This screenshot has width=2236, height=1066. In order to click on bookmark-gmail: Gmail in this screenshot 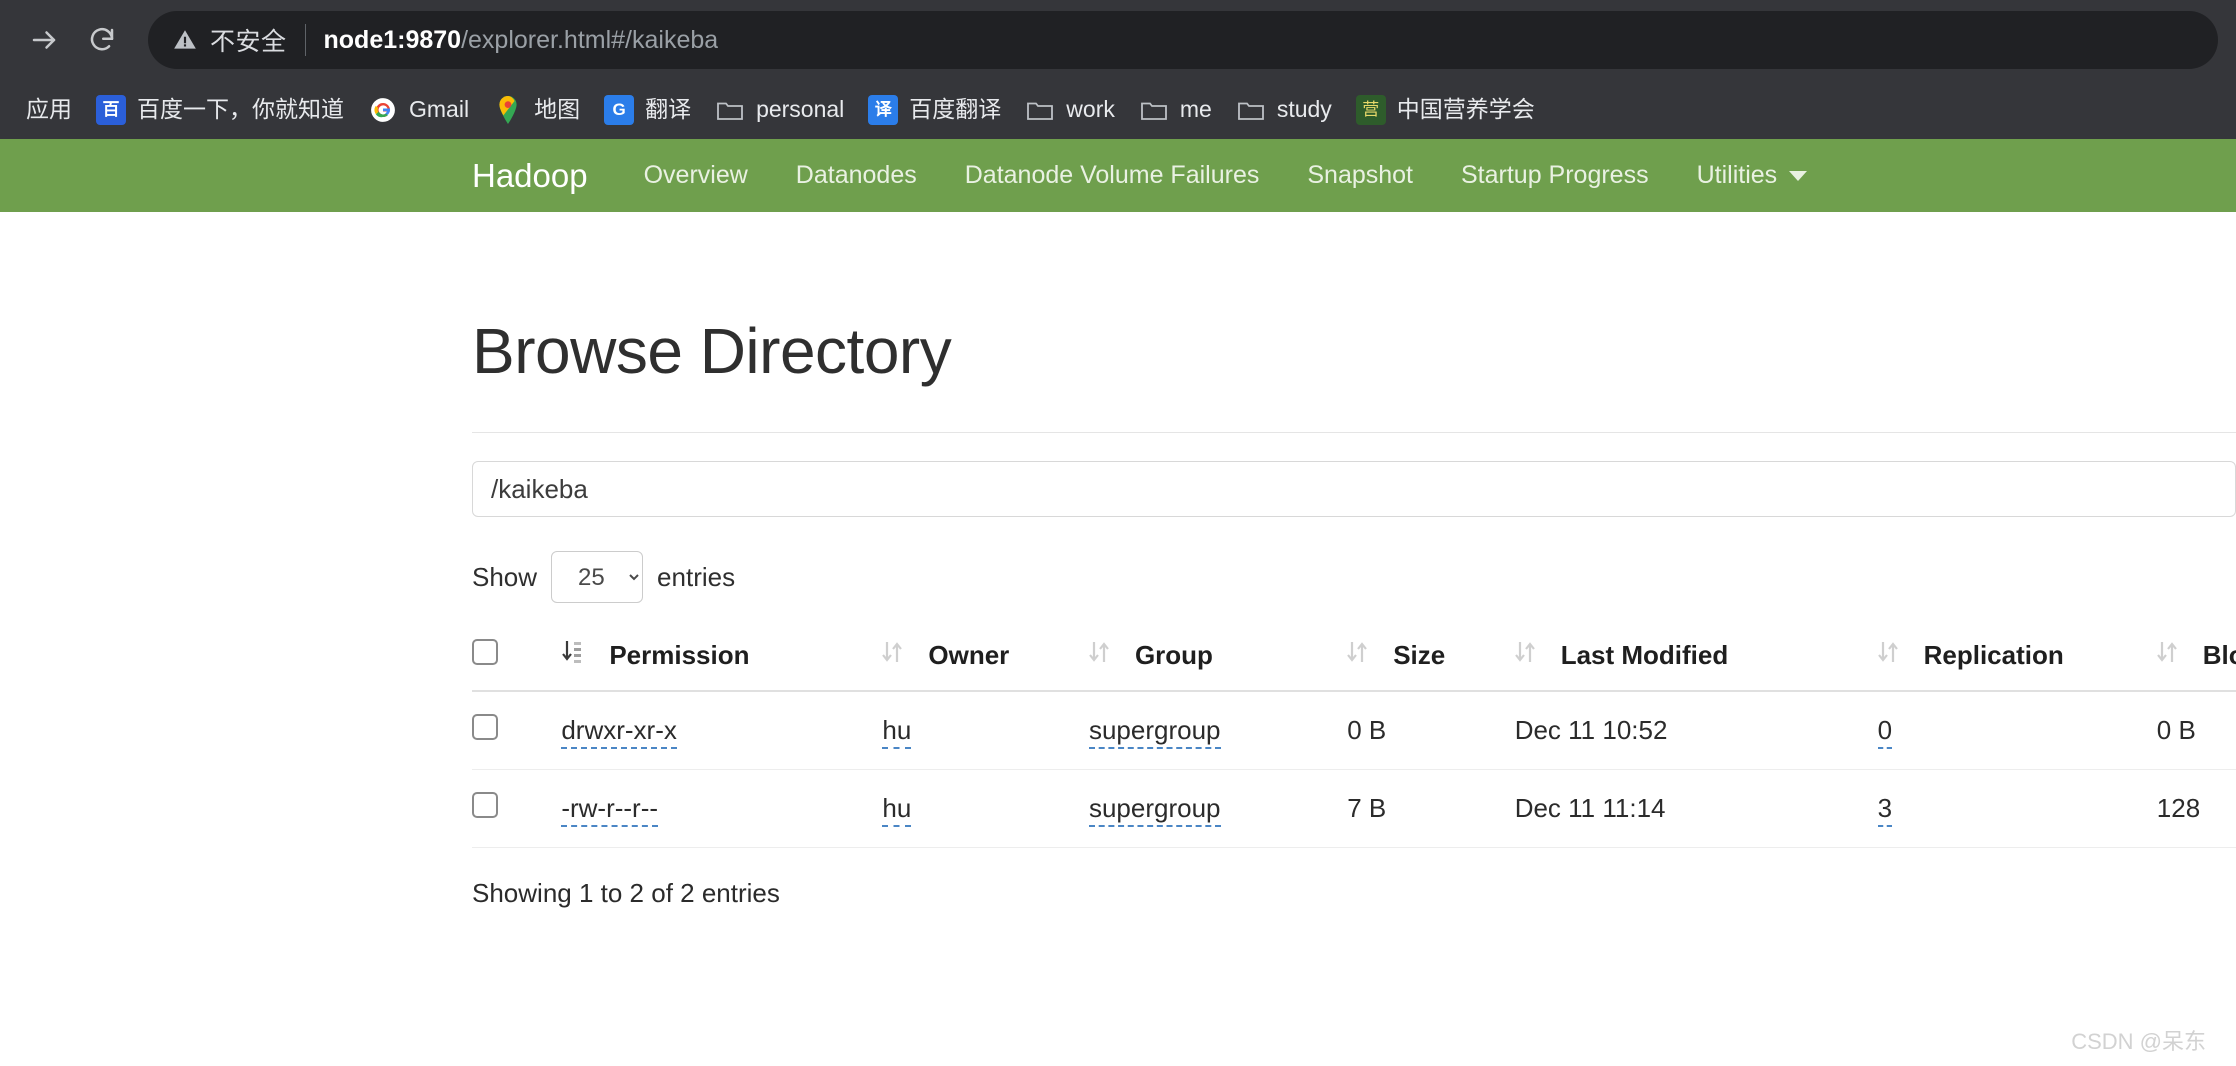, I will do `click(418, 110)`.